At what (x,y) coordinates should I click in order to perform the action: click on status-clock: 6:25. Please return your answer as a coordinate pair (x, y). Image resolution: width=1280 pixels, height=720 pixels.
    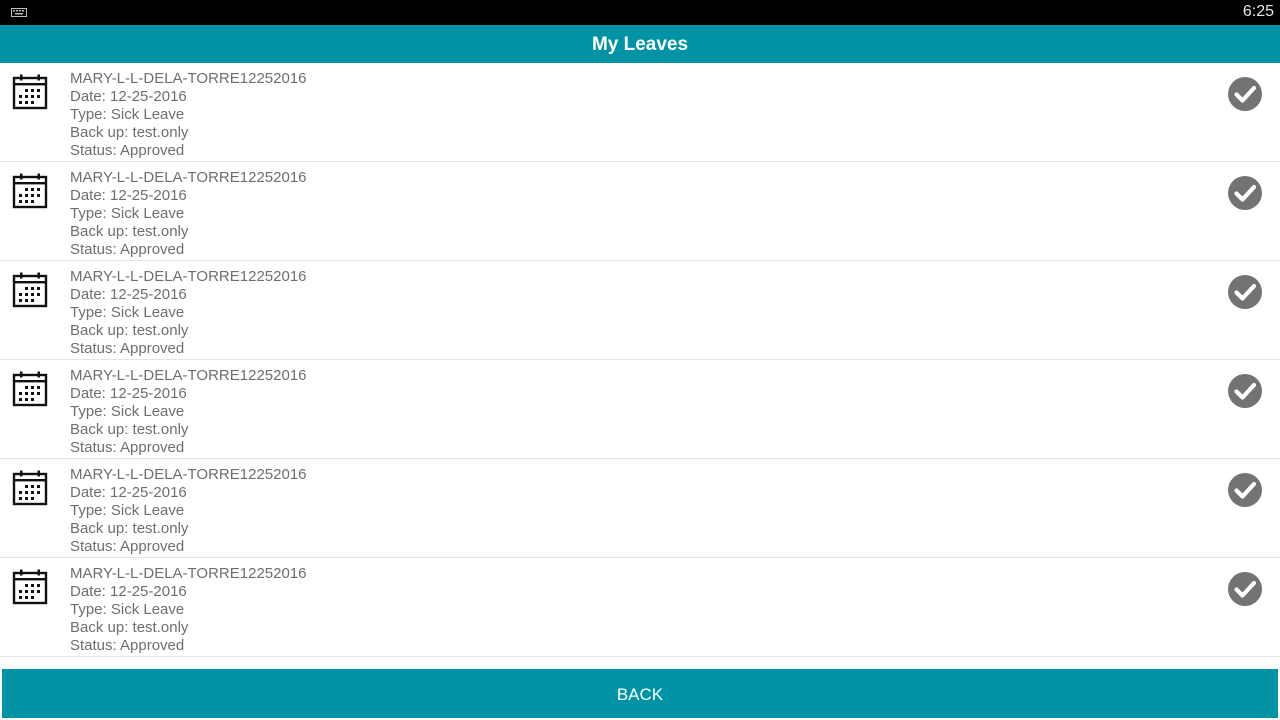
    Looking at the image, I should click on (1258, 11).